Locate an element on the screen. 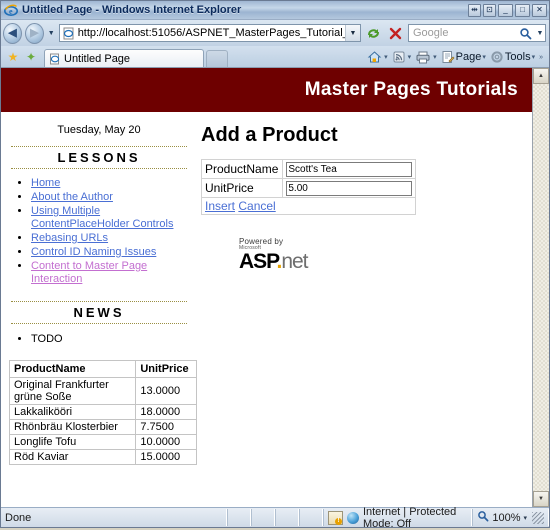  protected-mode-icon is located at coordinates (335, 517).